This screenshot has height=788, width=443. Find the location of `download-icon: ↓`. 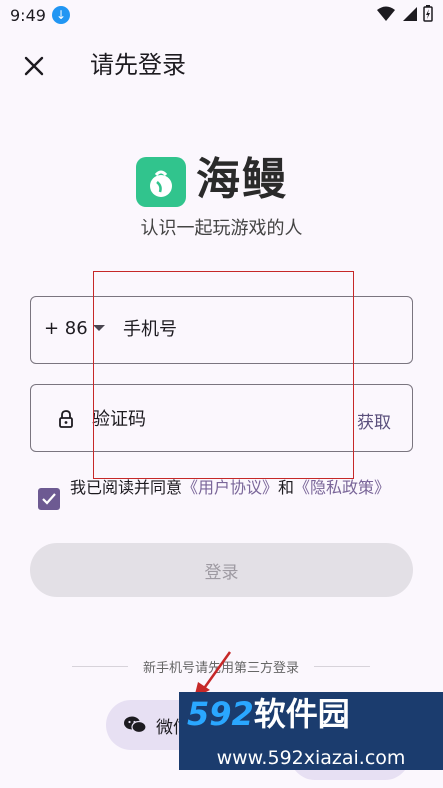

download-icon: ↓ is located at coordinates (61, 15).